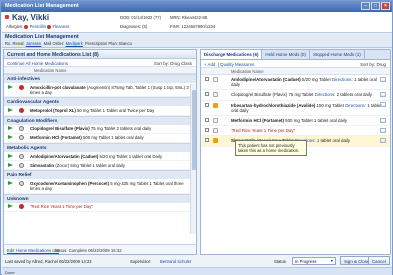 This screenshot has height=275, width=393. Describe the element at coordinates (379, 260) in the screenshot. I see `cancel-button: Cancel` at that location.